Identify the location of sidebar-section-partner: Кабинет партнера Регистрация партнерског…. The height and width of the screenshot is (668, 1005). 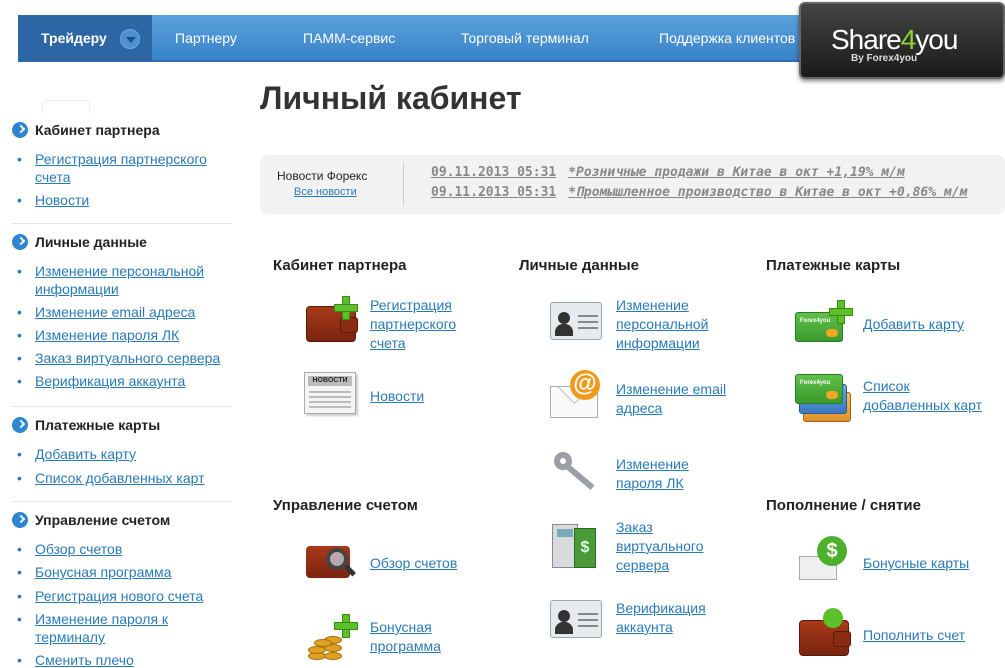
(116, 164).